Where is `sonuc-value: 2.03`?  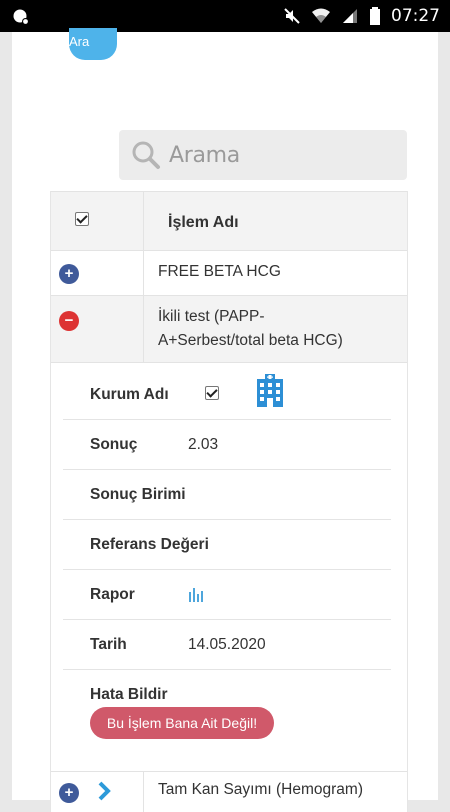 sonuc-value: 2.03 is located at coordinates (203, 444).